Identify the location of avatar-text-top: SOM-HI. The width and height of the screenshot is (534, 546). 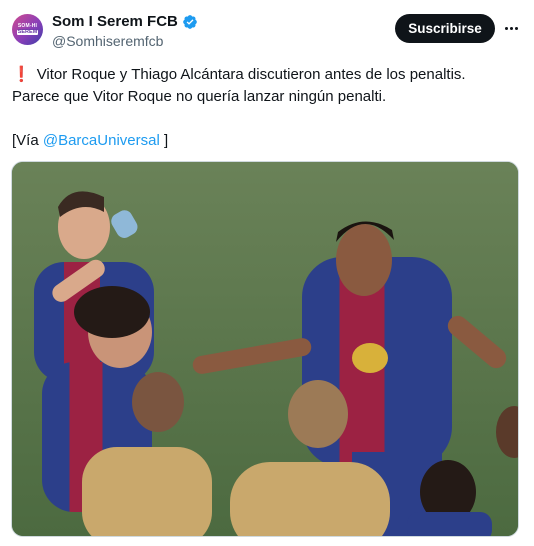
(27, 25).